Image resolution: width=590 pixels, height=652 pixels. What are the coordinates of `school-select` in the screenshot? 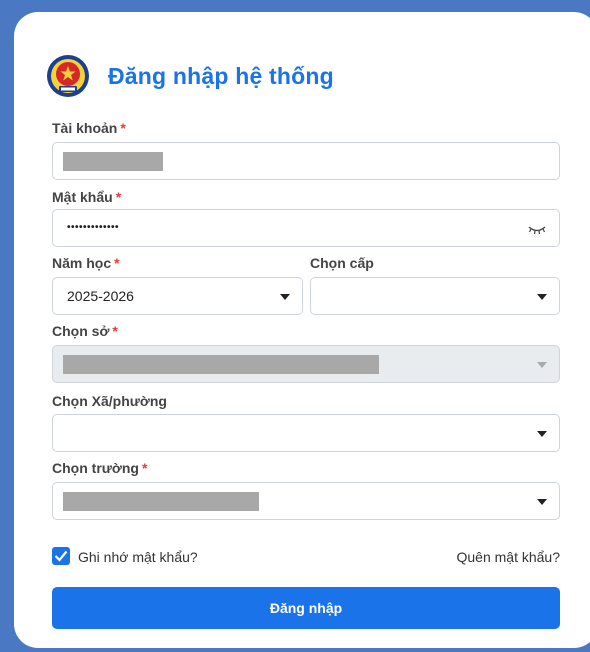 It's located at (306, 501).